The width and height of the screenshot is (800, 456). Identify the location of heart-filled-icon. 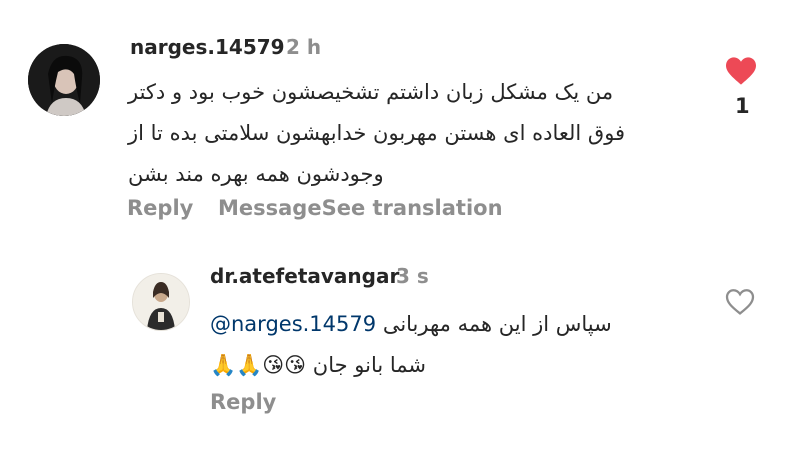
(741, 71).